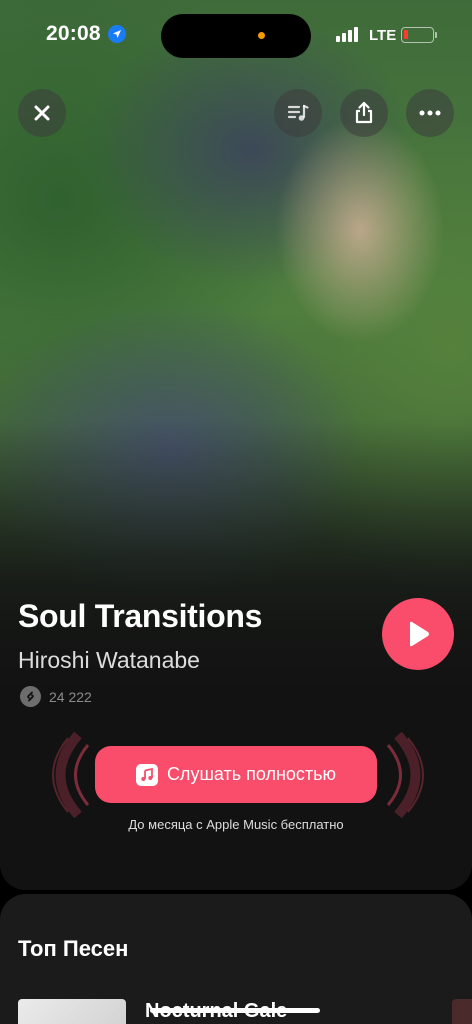  I want to click on track-title: Soul Transitions, so click(140, 616).